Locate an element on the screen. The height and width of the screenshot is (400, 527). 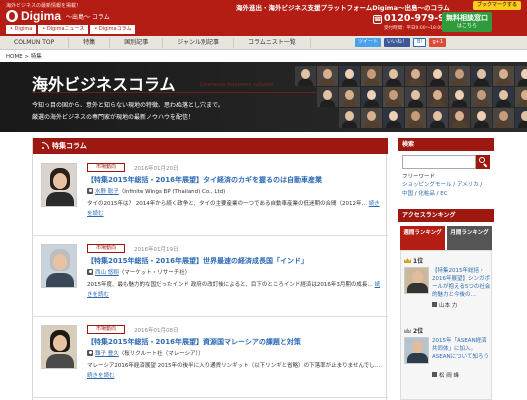
site-logo: Digima 〜出島〜 コラム is located at coordinates (58, 16).